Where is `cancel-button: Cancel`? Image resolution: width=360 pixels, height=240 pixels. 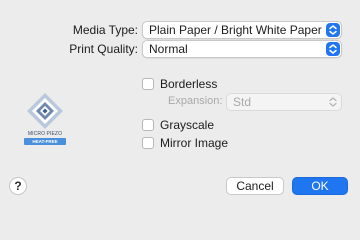
cancel-button: Cancel is located at coordinates (255, 186).